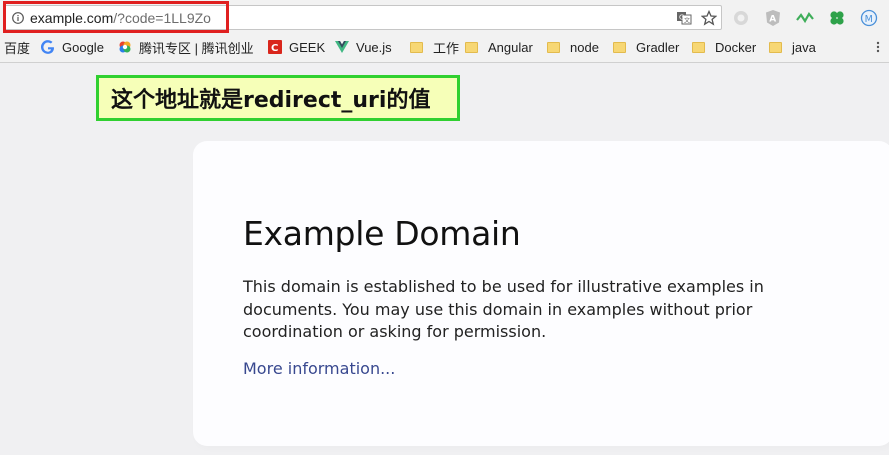  What do you see at coordinates (342, 47) in the screenshot?
I see `vue-icon` at bounding box center [342, 47].